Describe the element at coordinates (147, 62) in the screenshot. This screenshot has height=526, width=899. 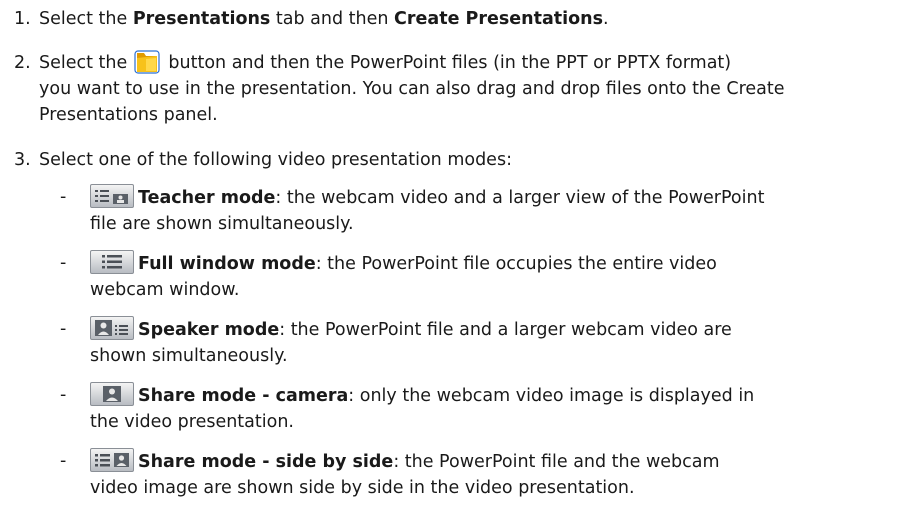
I see `folder-icon` at that location.